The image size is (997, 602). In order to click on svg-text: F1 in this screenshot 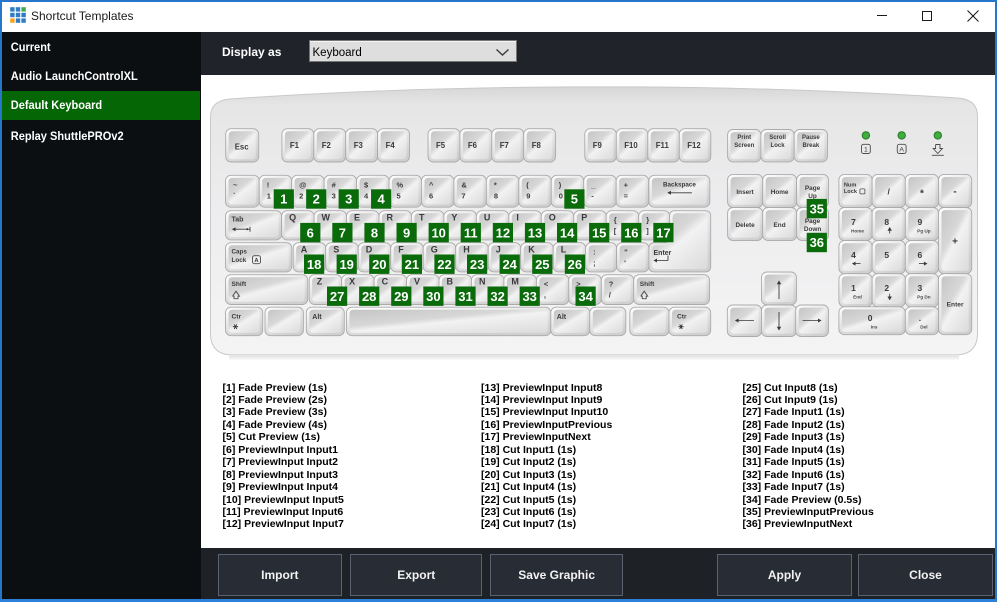, I will do `click(295, 145)`.